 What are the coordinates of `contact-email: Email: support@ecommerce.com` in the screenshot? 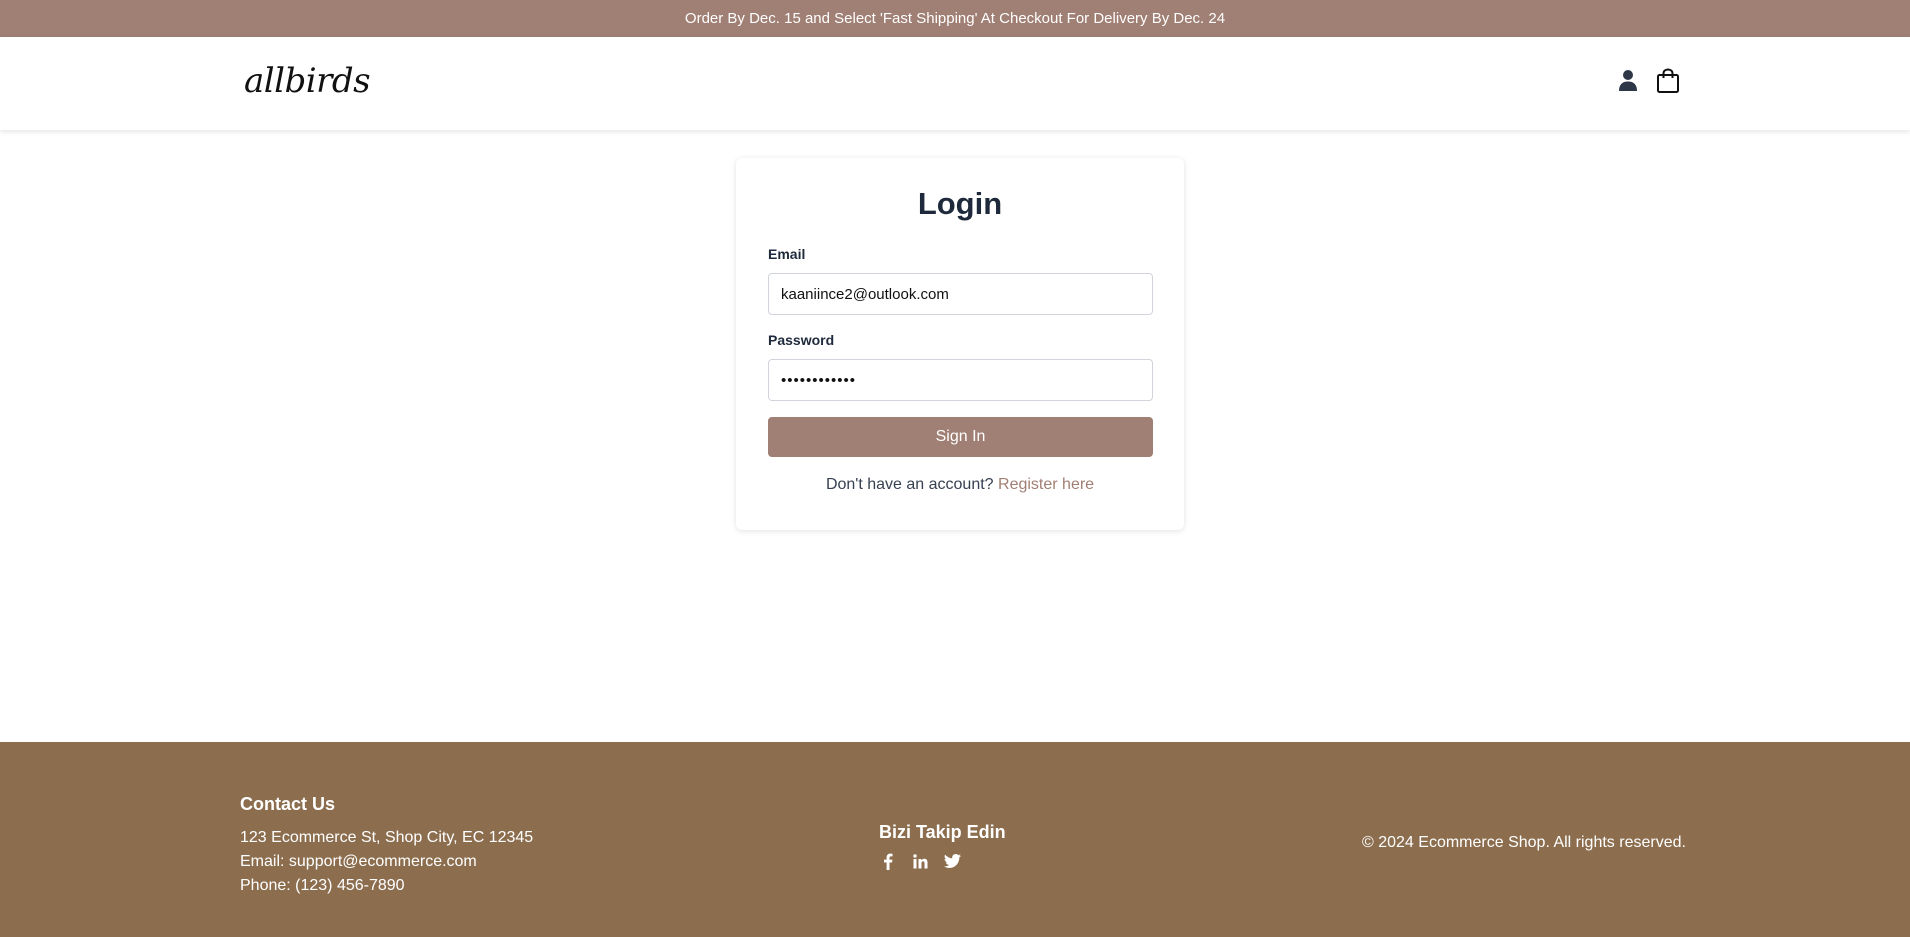 It's located at (358, 861).